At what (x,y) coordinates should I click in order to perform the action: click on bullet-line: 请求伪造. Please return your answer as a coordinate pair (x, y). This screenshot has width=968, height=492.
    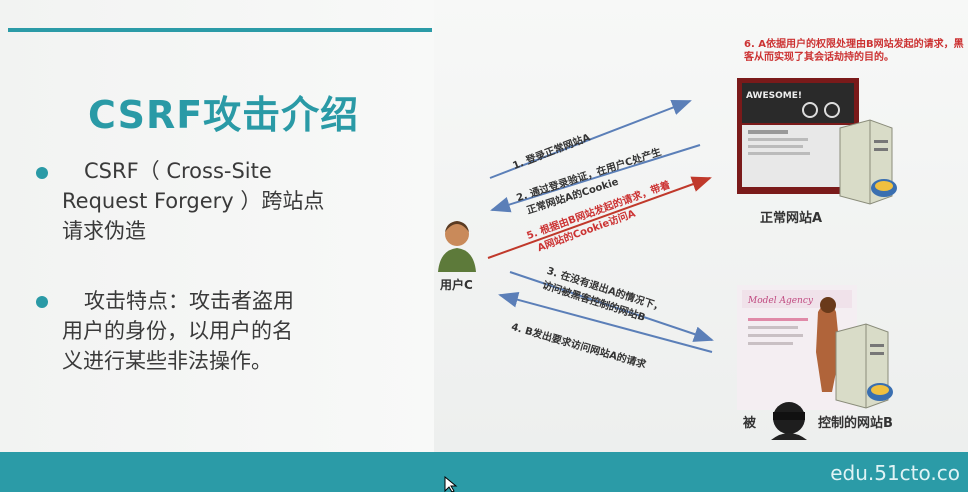
    Looking at the image, I should click on (104, 231).